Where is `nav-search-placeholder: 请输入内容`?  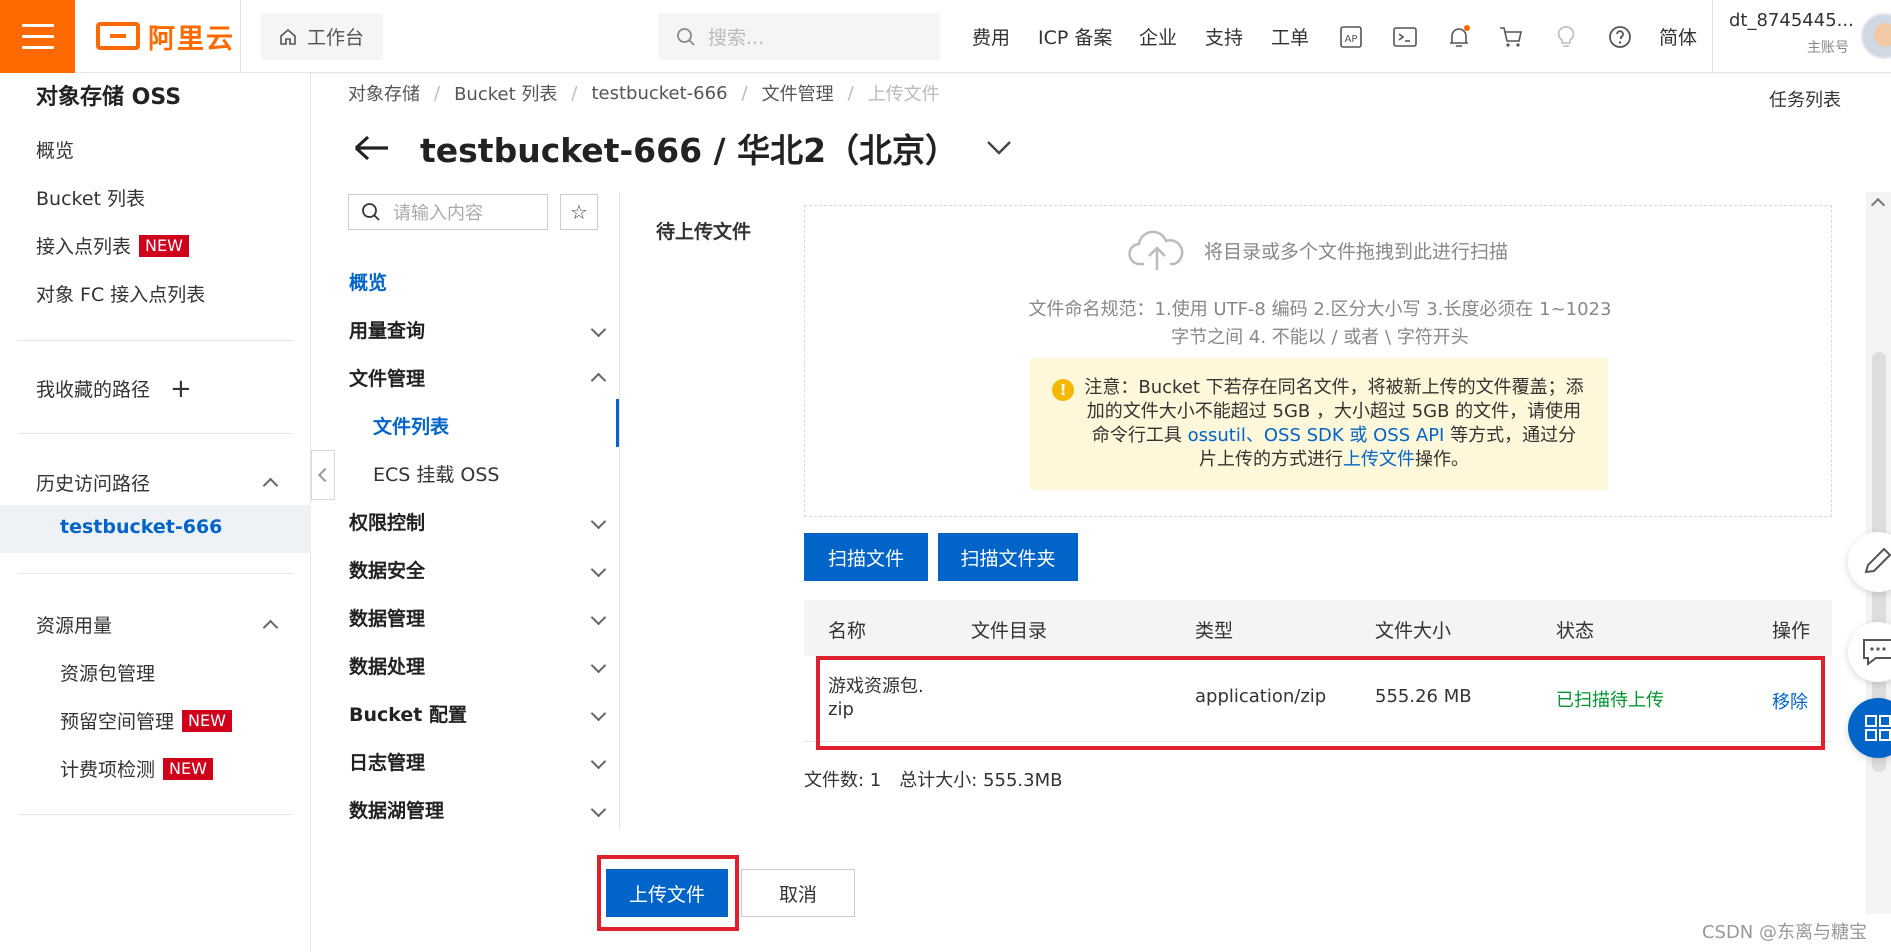
nav-search-placeholder: 请输入内容 is located at coordinates (438, 213).